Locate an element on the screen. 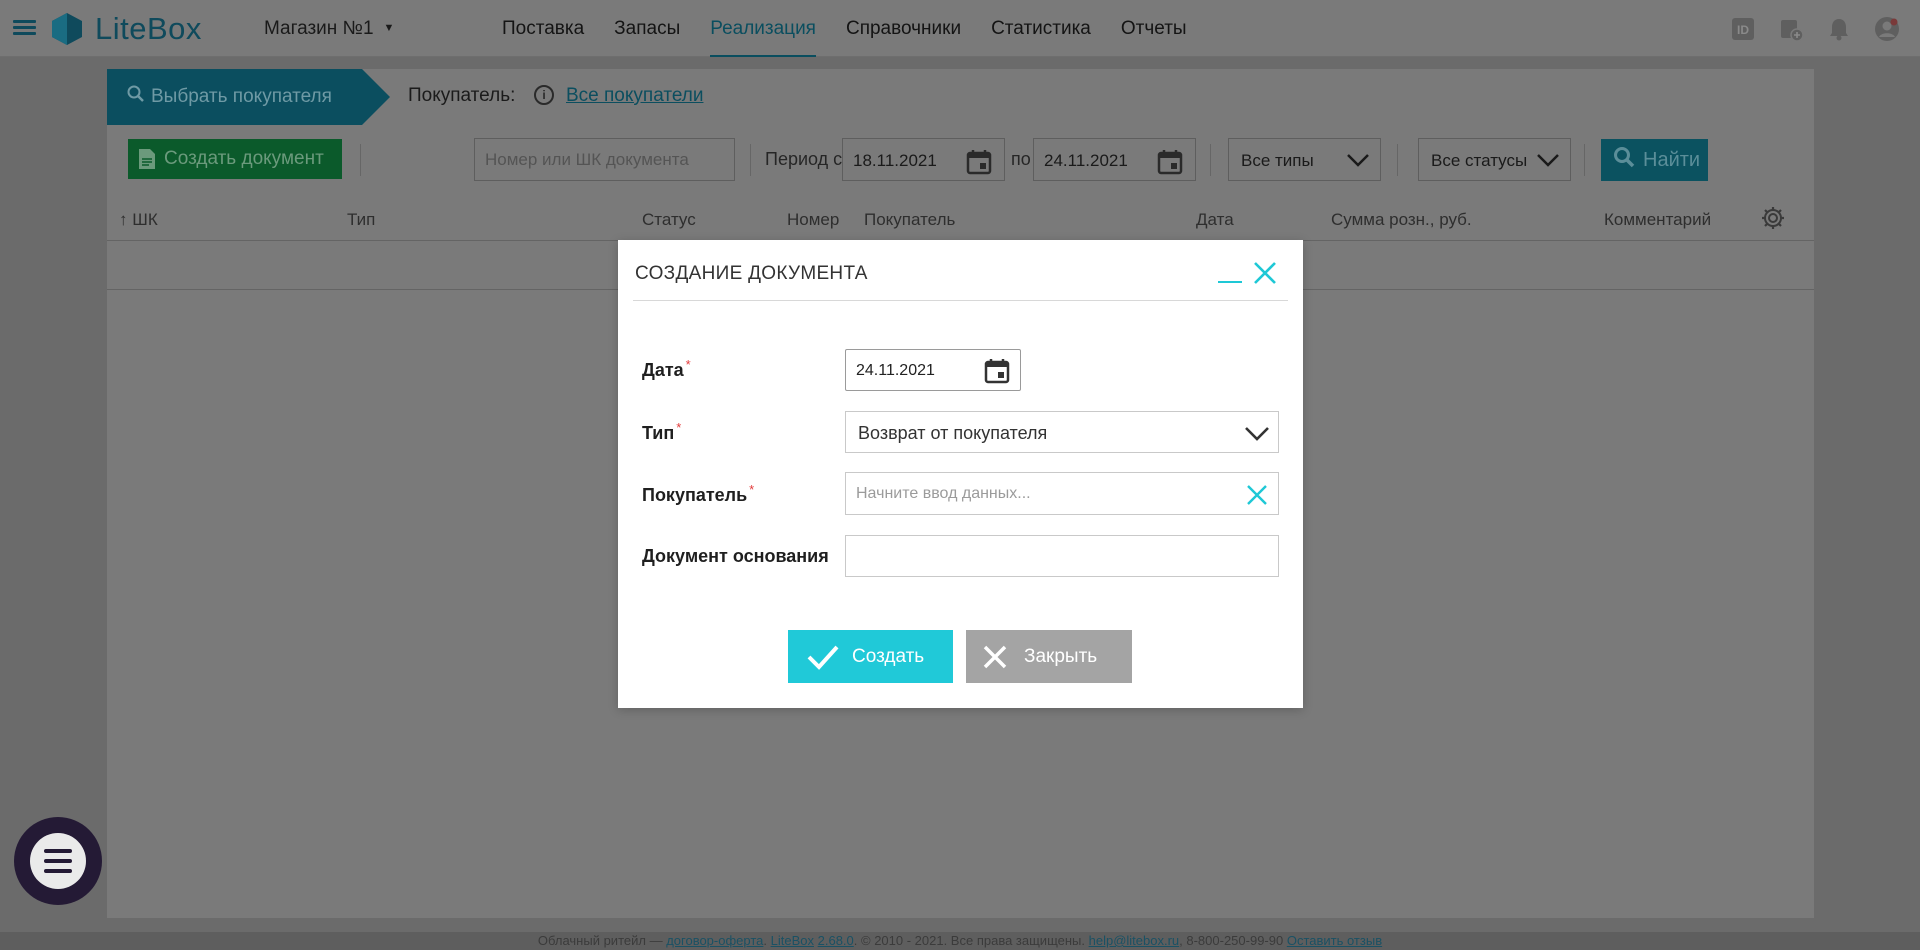 The width and height of the screenshot is (1920, 950). find-button: Найти is located at coordinates (1654, 160).